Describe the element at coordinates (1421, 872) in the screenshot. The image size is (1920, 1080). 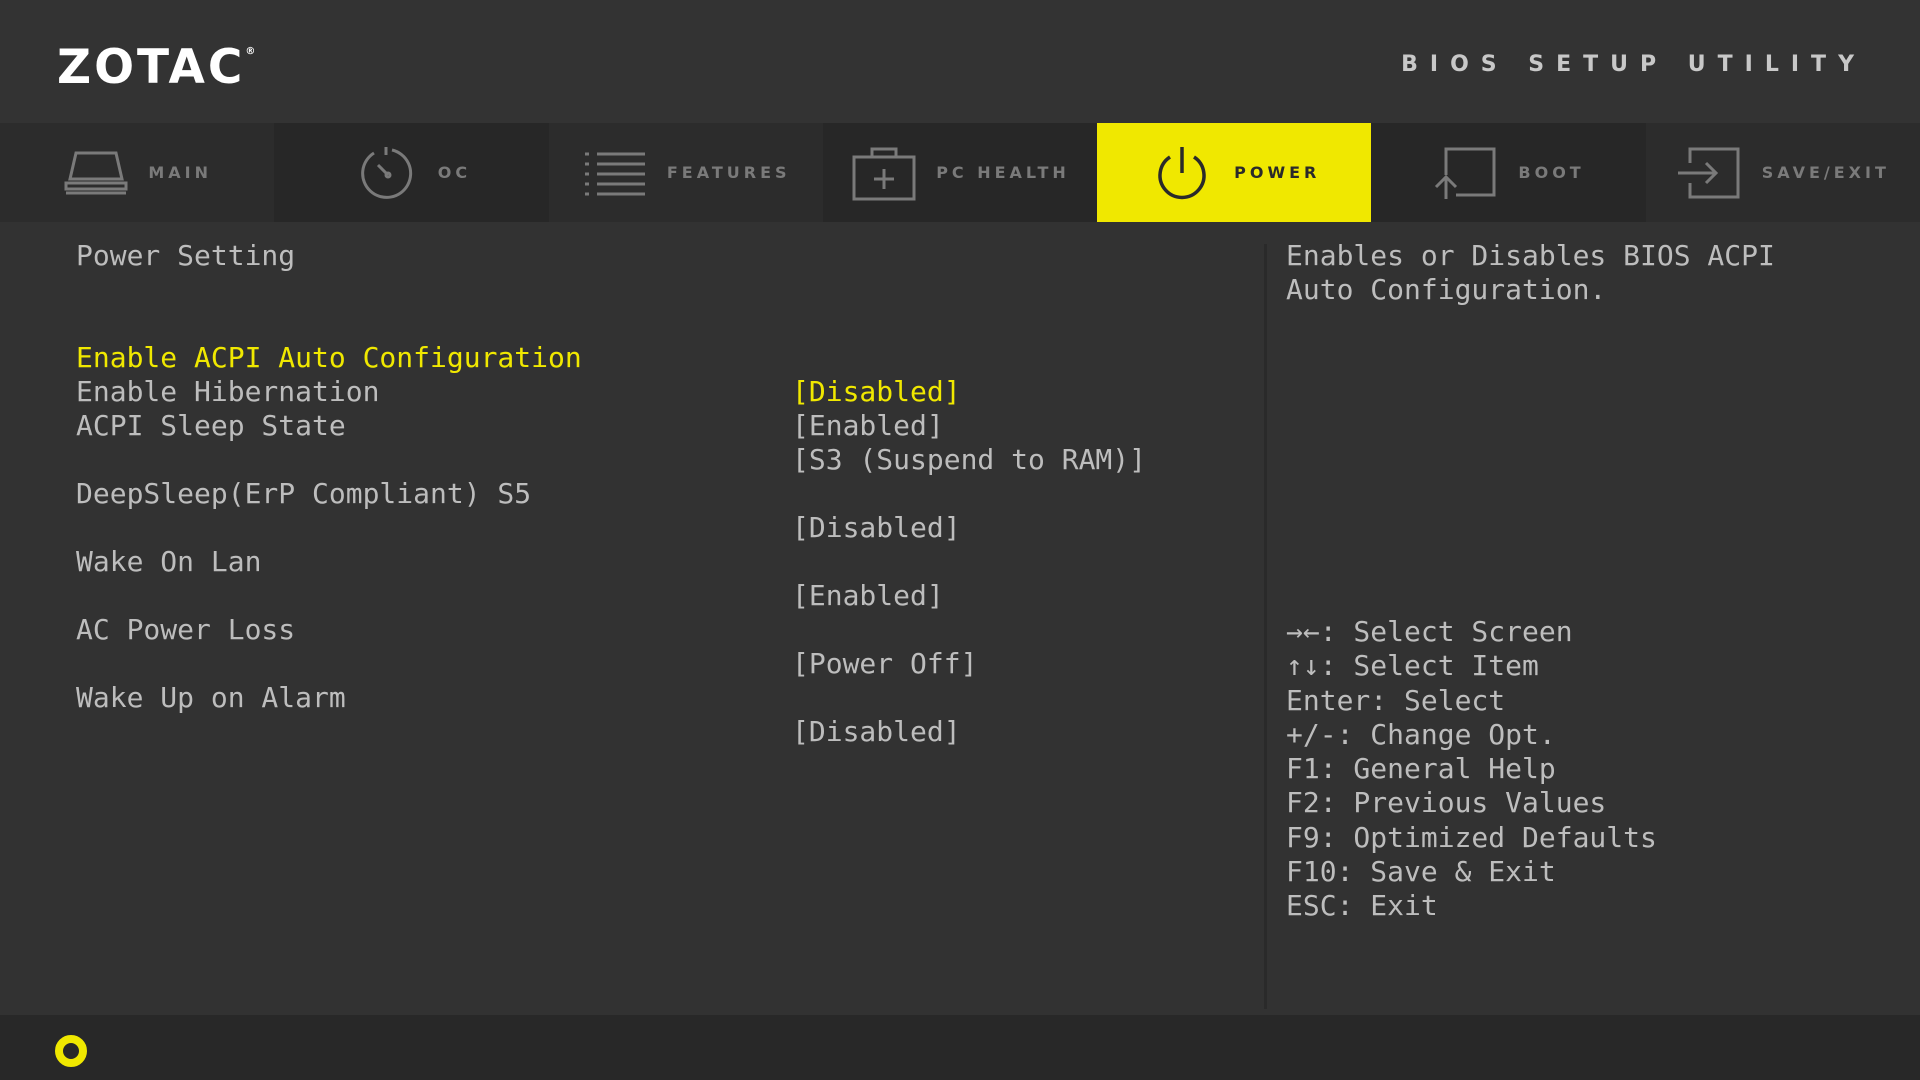
I see `key-help-item: F10: Save & Exit` at that location.